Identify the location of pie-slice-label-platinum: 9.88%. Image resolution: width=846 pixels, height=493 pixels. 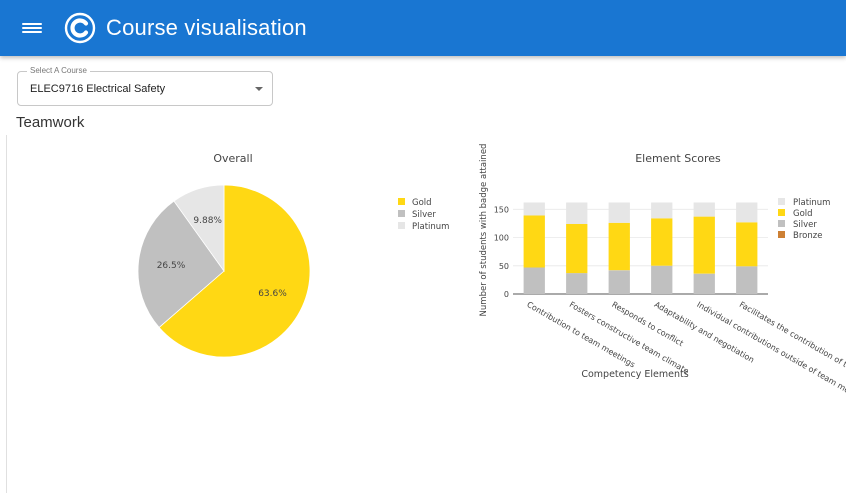
(207, 221).